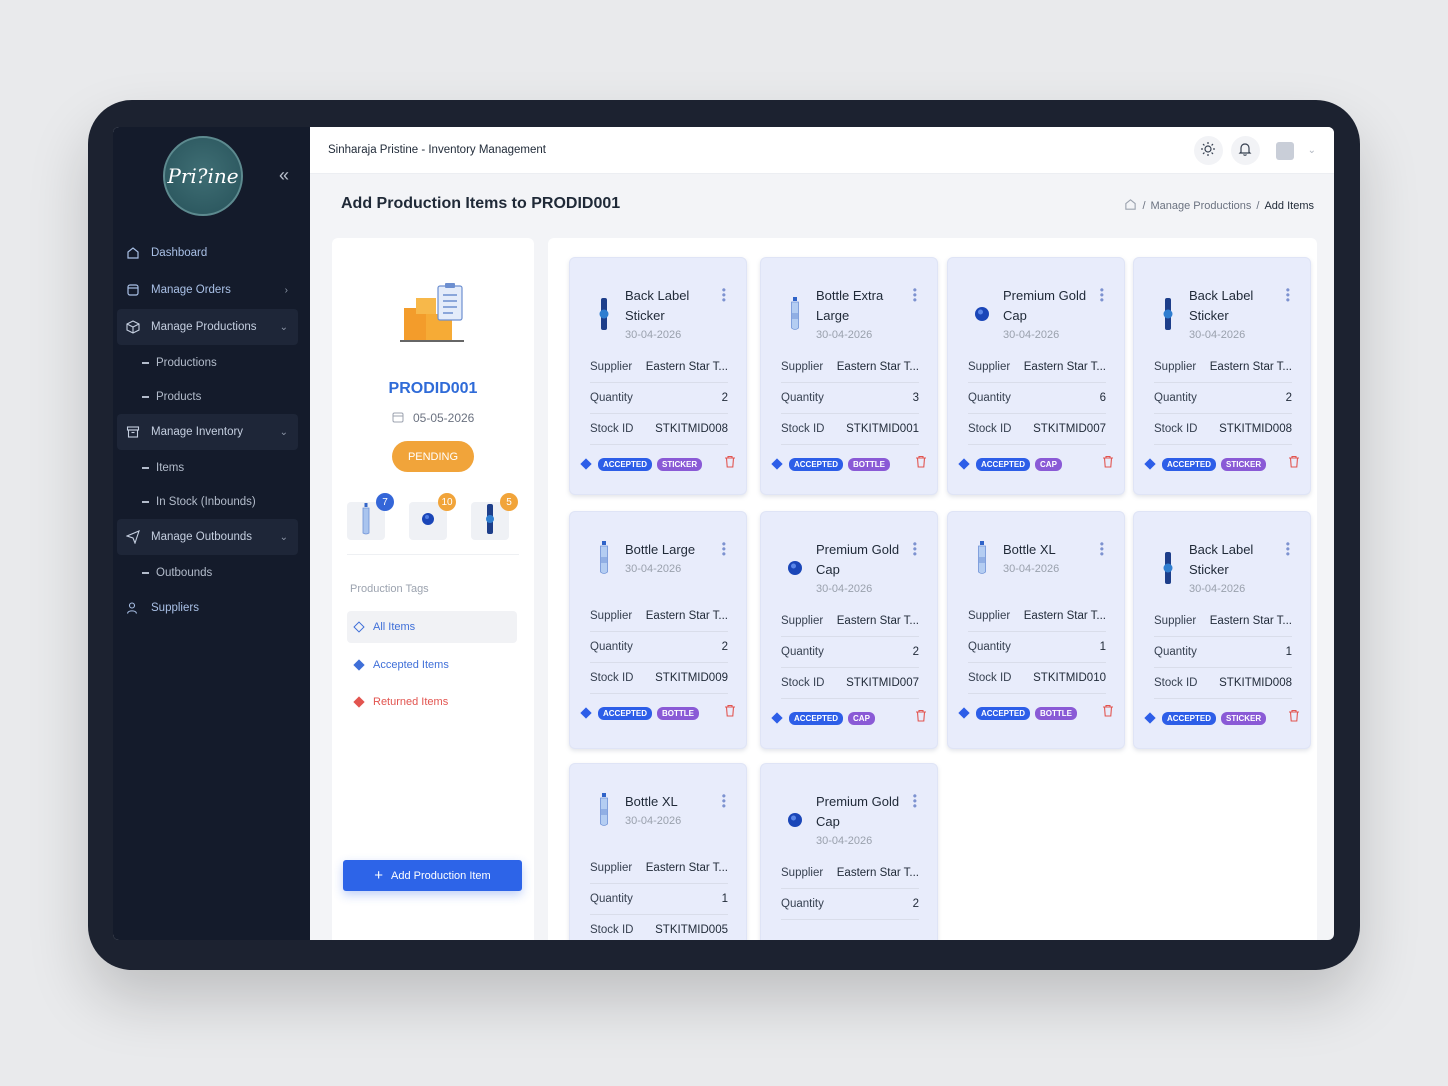  What do you see at coordinates (691, 678) in the screenshot?
I see `field-value: STKITMID009` at bounding box center [691, 678].